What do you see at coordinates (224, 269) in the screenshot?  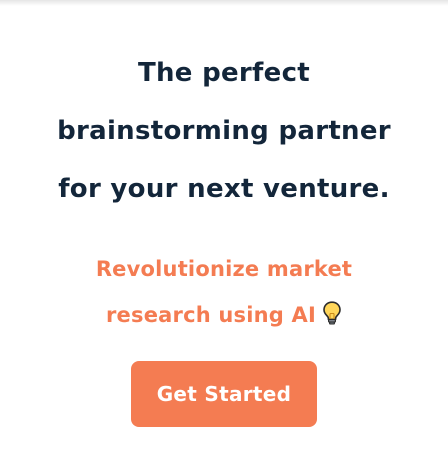 I see `subheadline-line-1: Revolutionize market` at bounding box center [224, 269].